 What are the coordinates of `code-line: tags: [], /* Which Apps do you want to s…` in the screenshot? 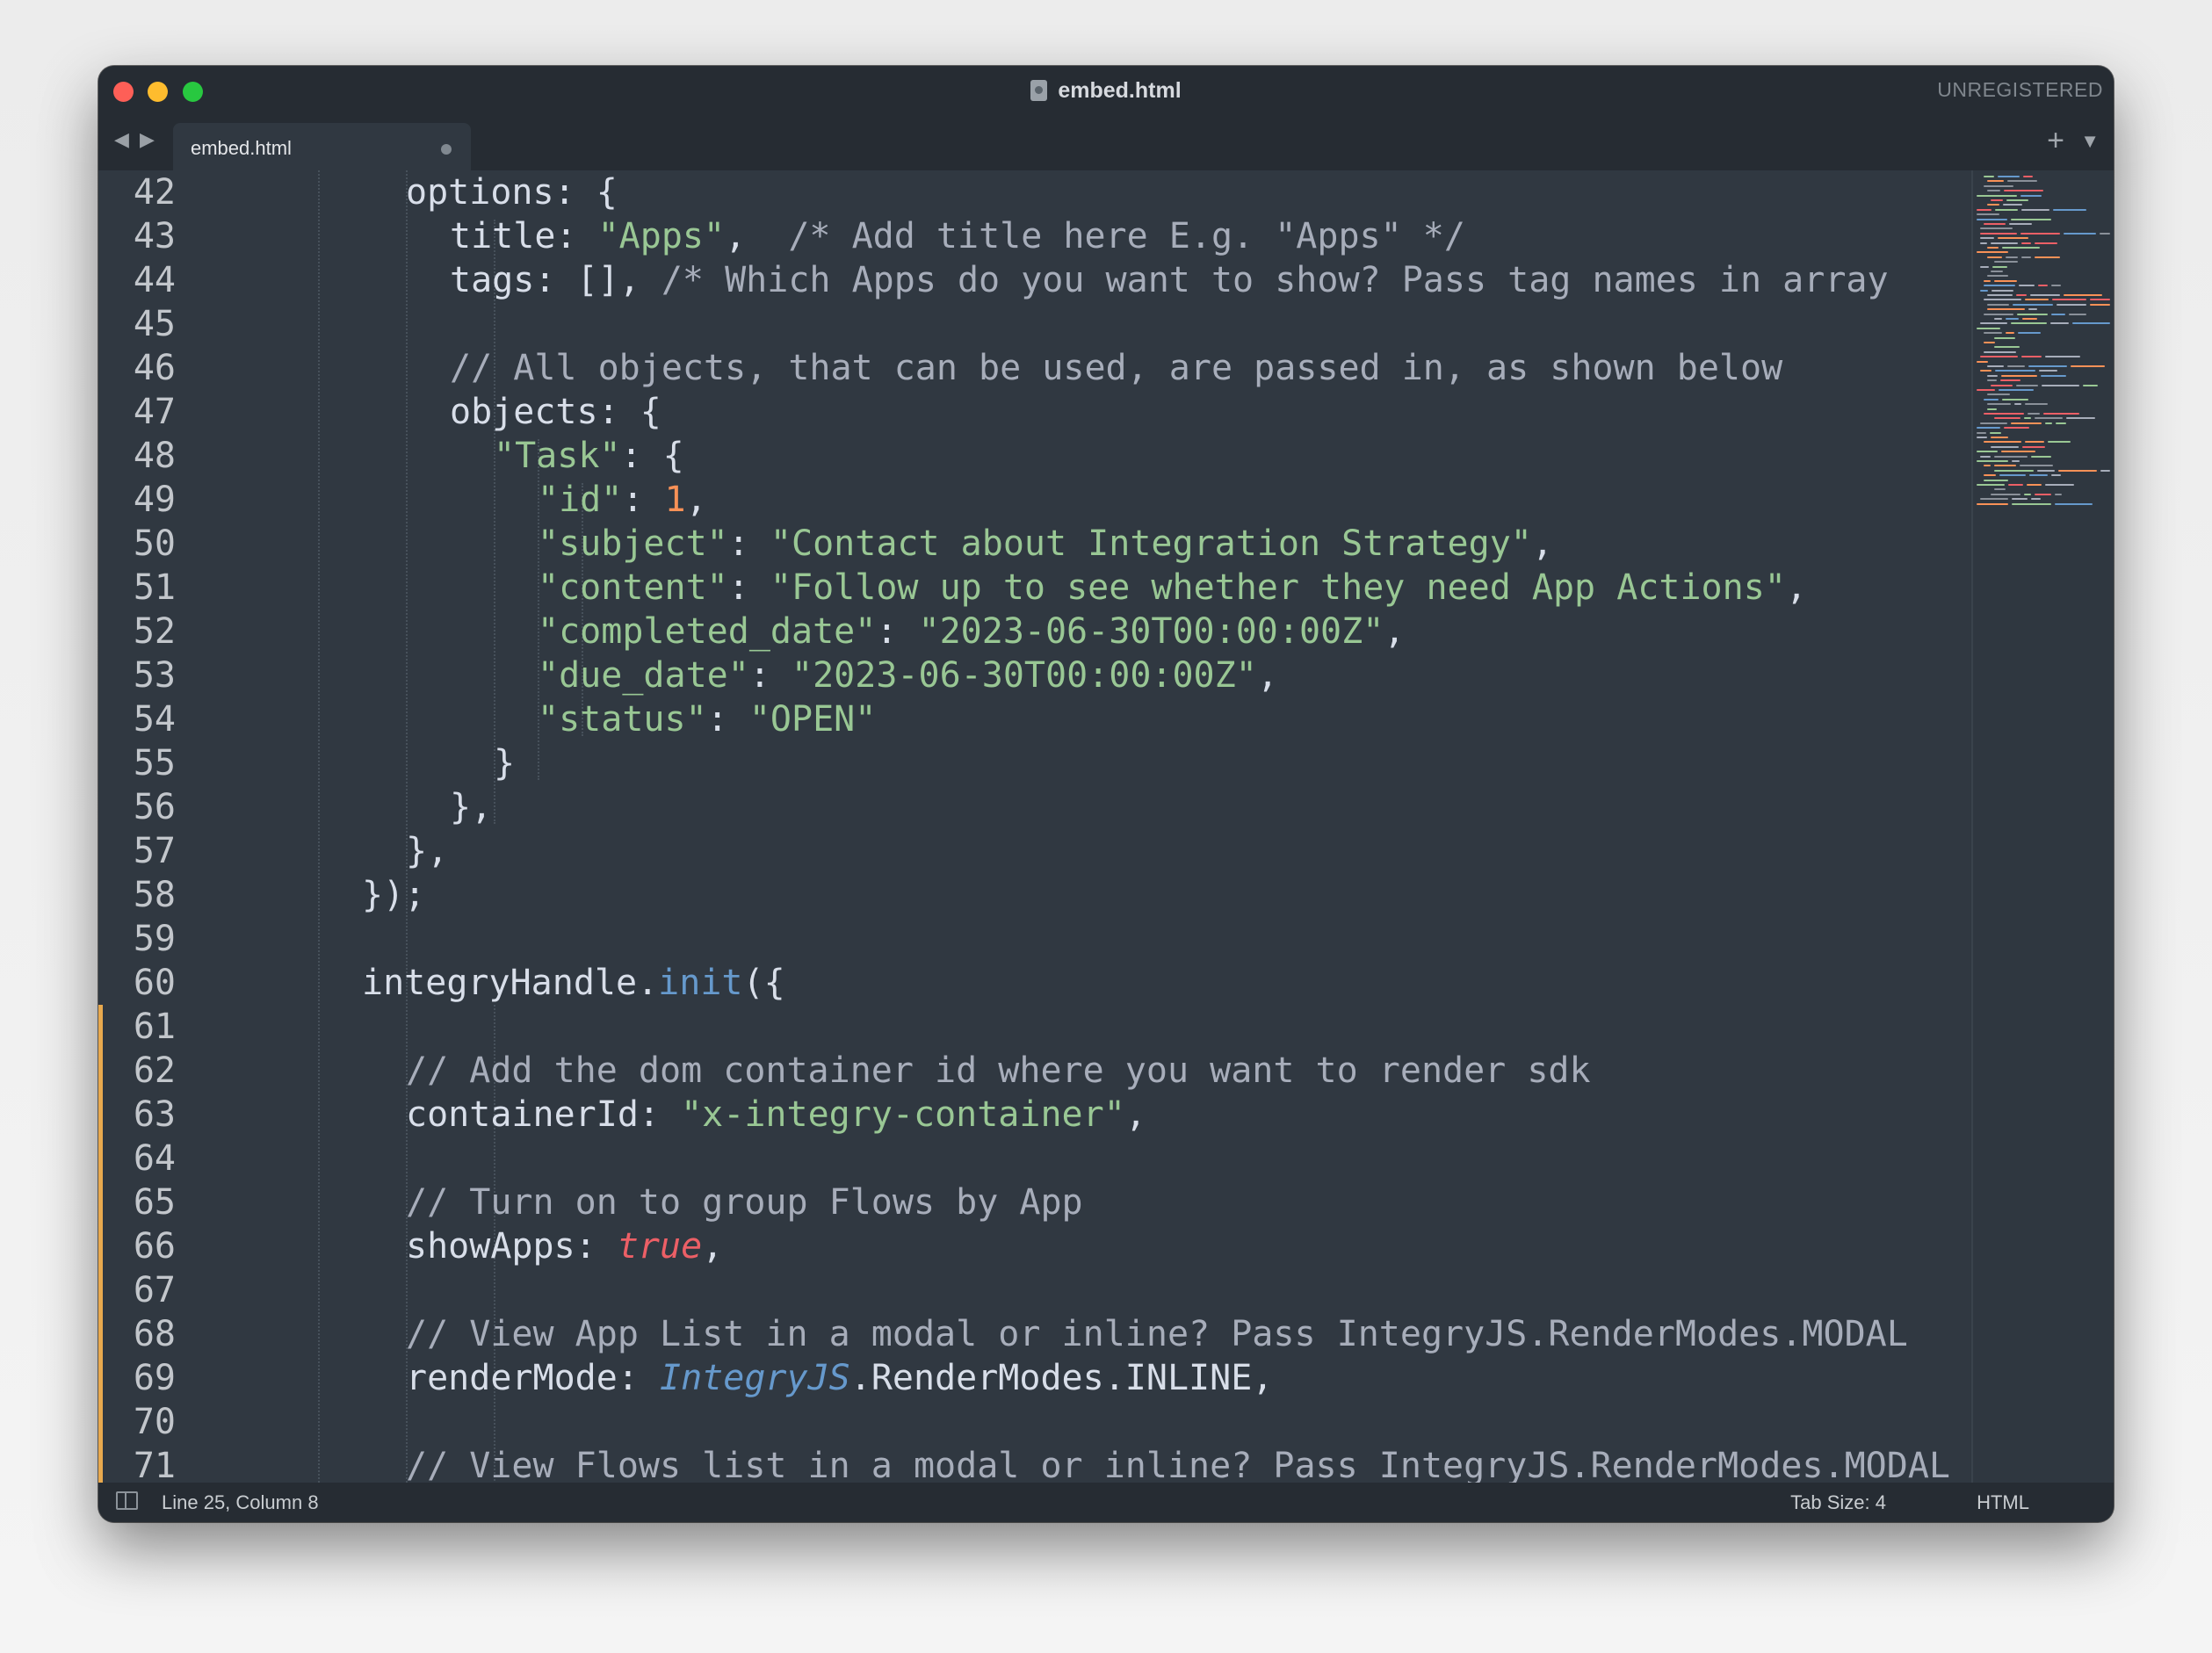 It's located at (1169, 280).